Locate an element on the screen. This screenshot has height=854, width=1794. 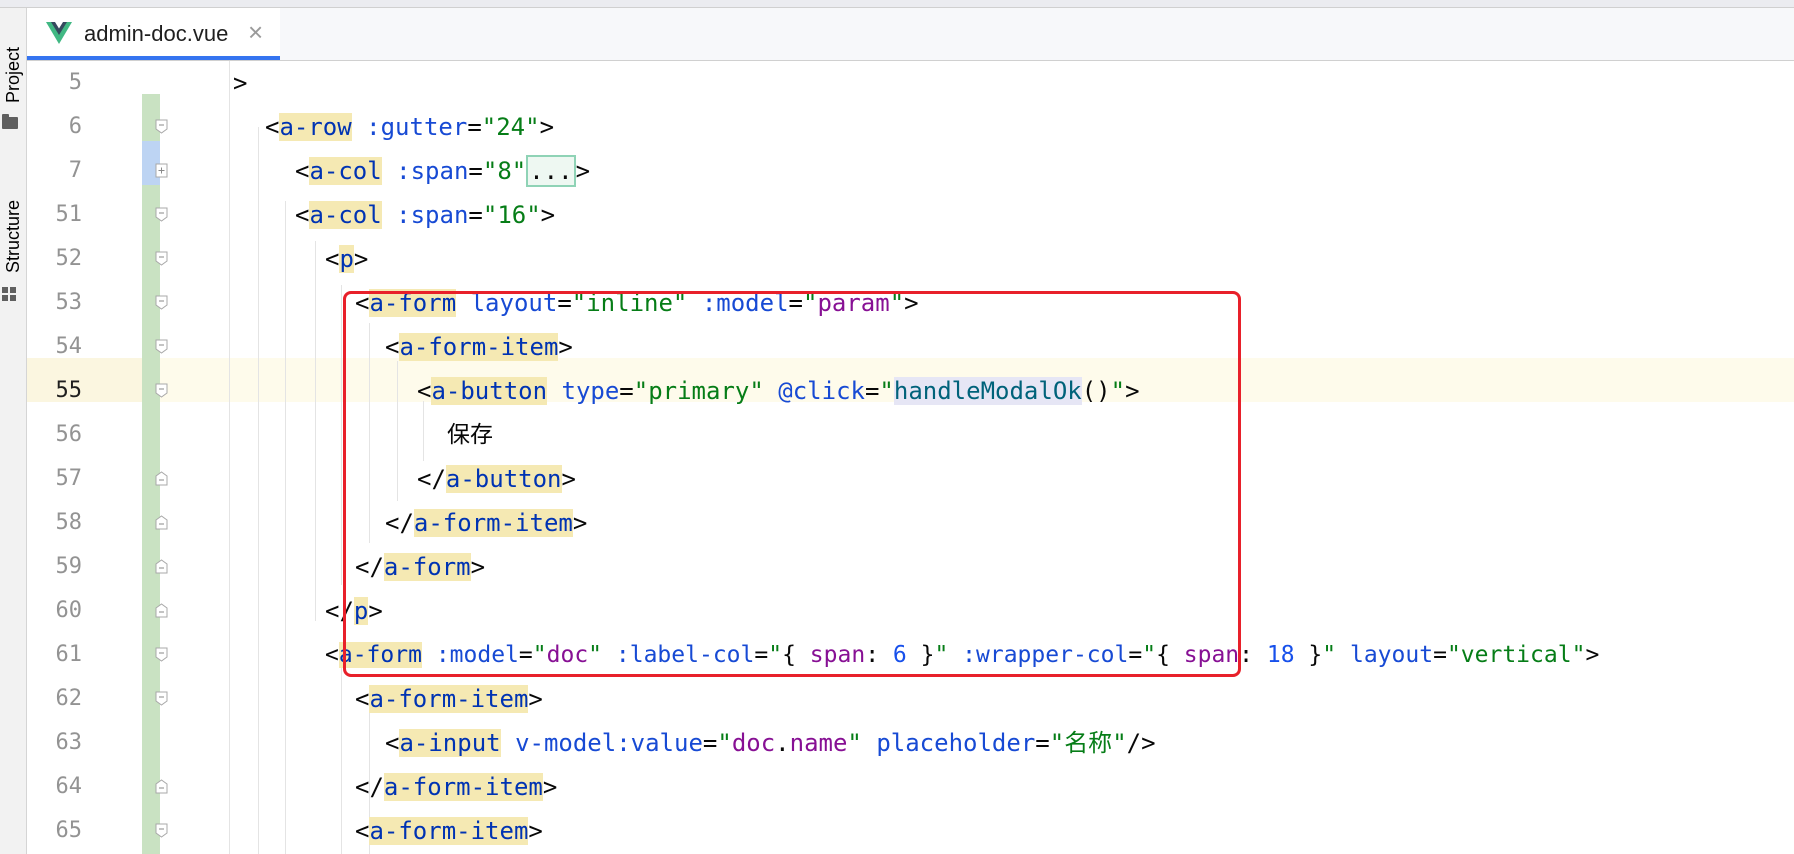
line-number: 7 is located at coordinates (75, 170).